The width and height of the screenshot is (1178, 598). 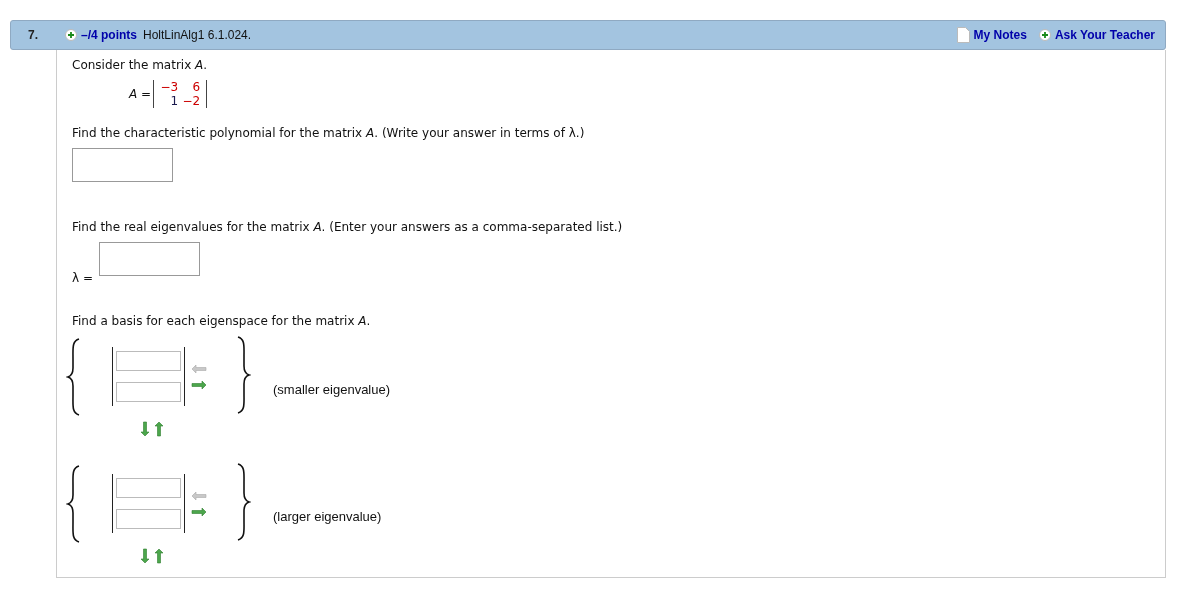 What do you see at coordinates (963, 35) in the screenshot?
I see `note-icon` at bounding box center [963, 35].